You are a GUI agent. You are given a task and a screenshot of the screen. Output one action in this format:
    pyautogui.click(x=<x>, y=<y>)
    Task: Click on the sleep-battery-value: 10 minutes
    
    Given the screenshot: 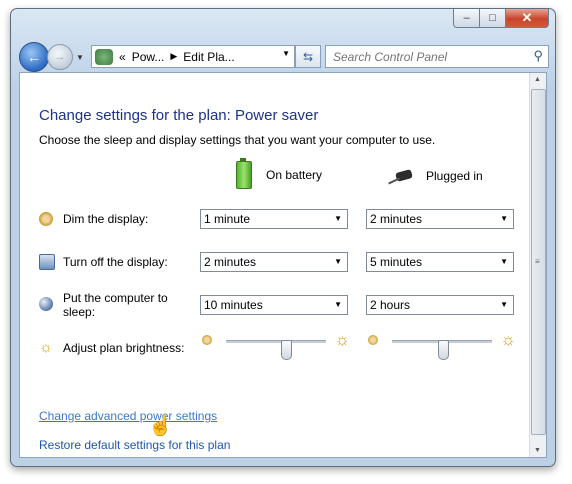 What is the action you would take?
    pyautogui.click(x=233, y=305)
    